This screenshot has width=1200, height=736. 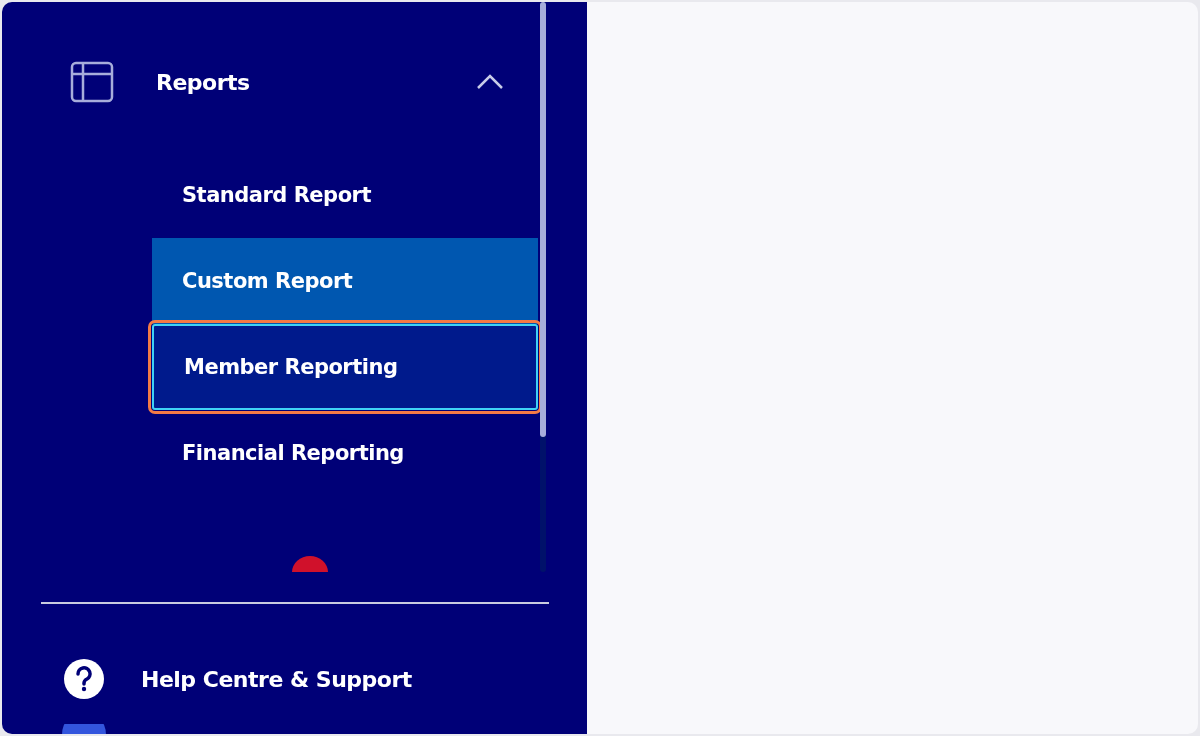 I want to click on help-link: Help Centre & Support, so click(x=276, y=679).